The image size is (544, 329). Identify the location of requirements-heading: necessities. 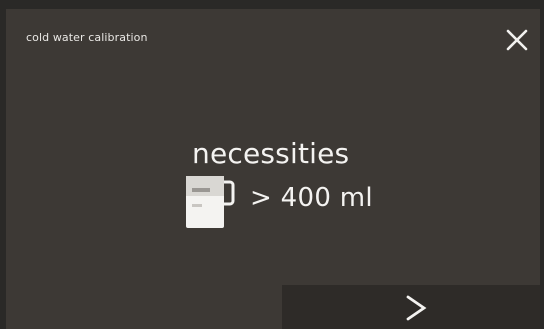
(271, 153).